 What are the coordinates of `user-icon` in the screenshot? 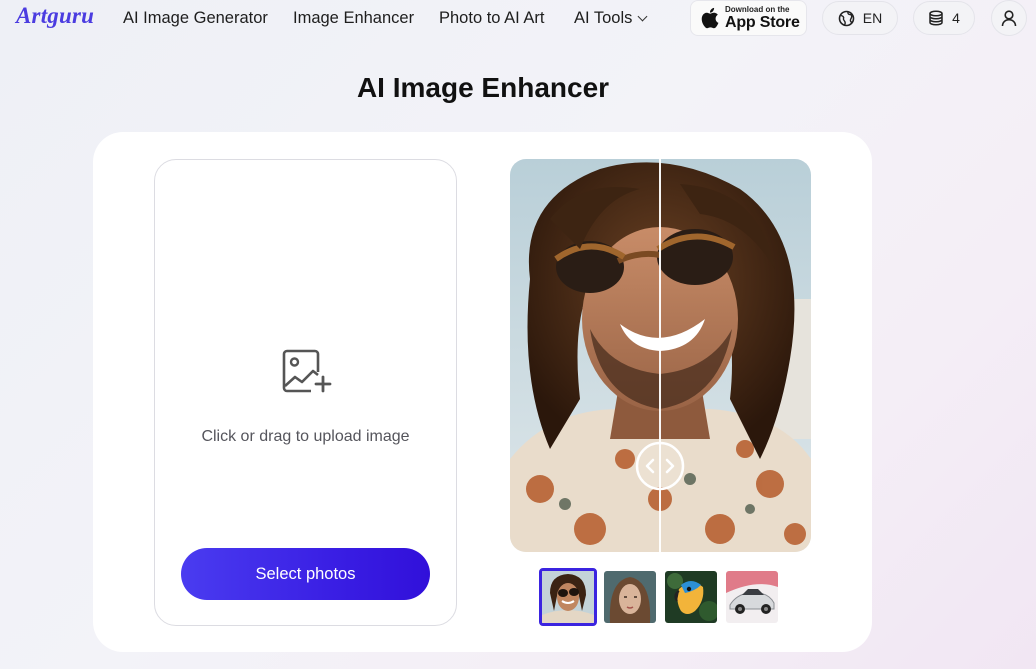 It's located at (1009, 18).